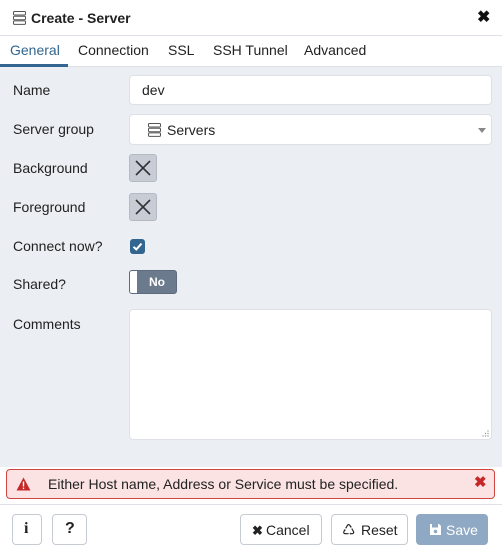 The height and width of the screenshot is (551, 502). I want to click on reset-label: Reset, so click(379, 530).